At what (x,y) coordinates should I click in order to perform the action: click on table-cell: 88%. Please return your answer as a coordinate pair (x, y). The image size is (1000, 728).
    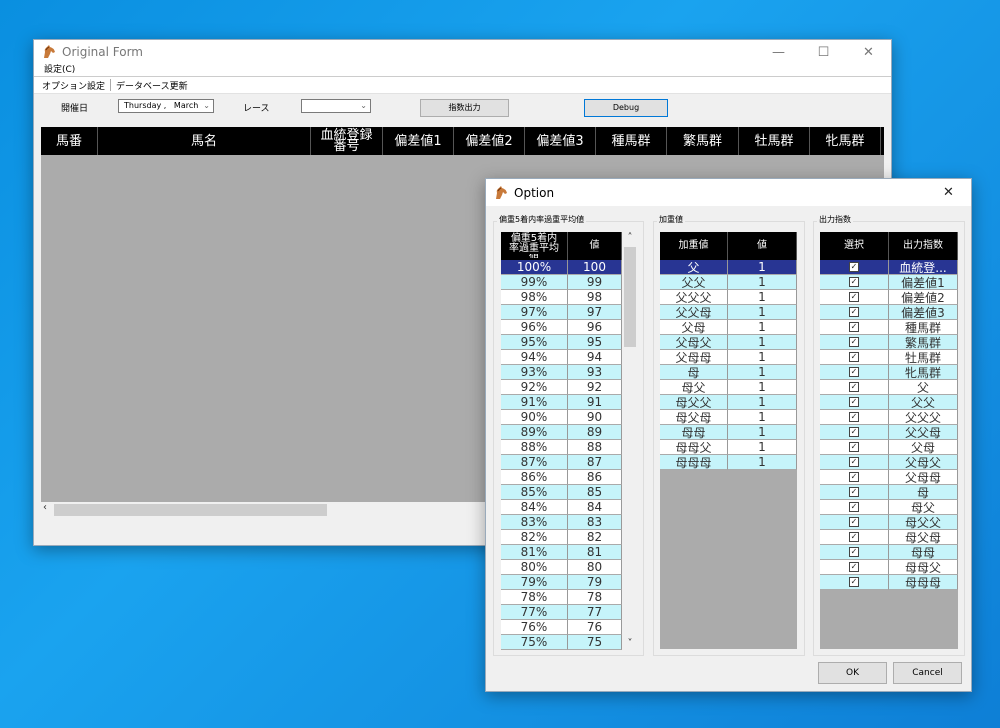
    Looking at the image, I should click on (534, 447).